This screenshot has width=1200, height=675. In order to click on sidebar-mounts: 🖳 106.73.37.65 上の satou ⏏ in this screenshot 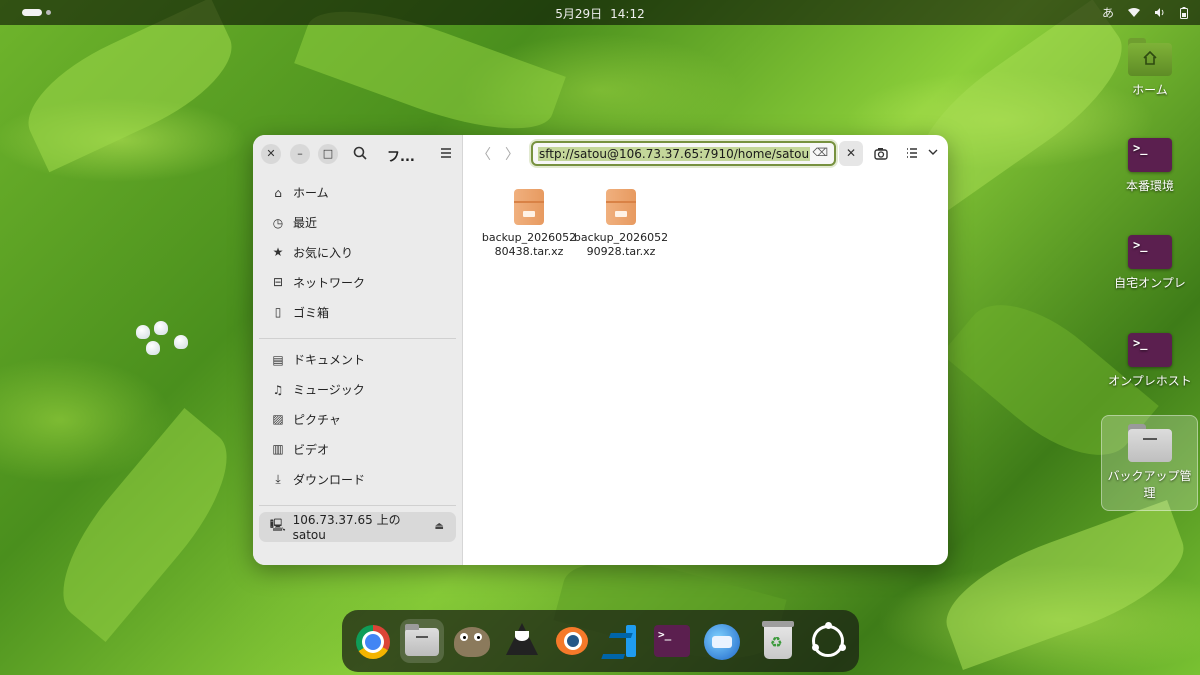, I will do `click(357, 529)`.